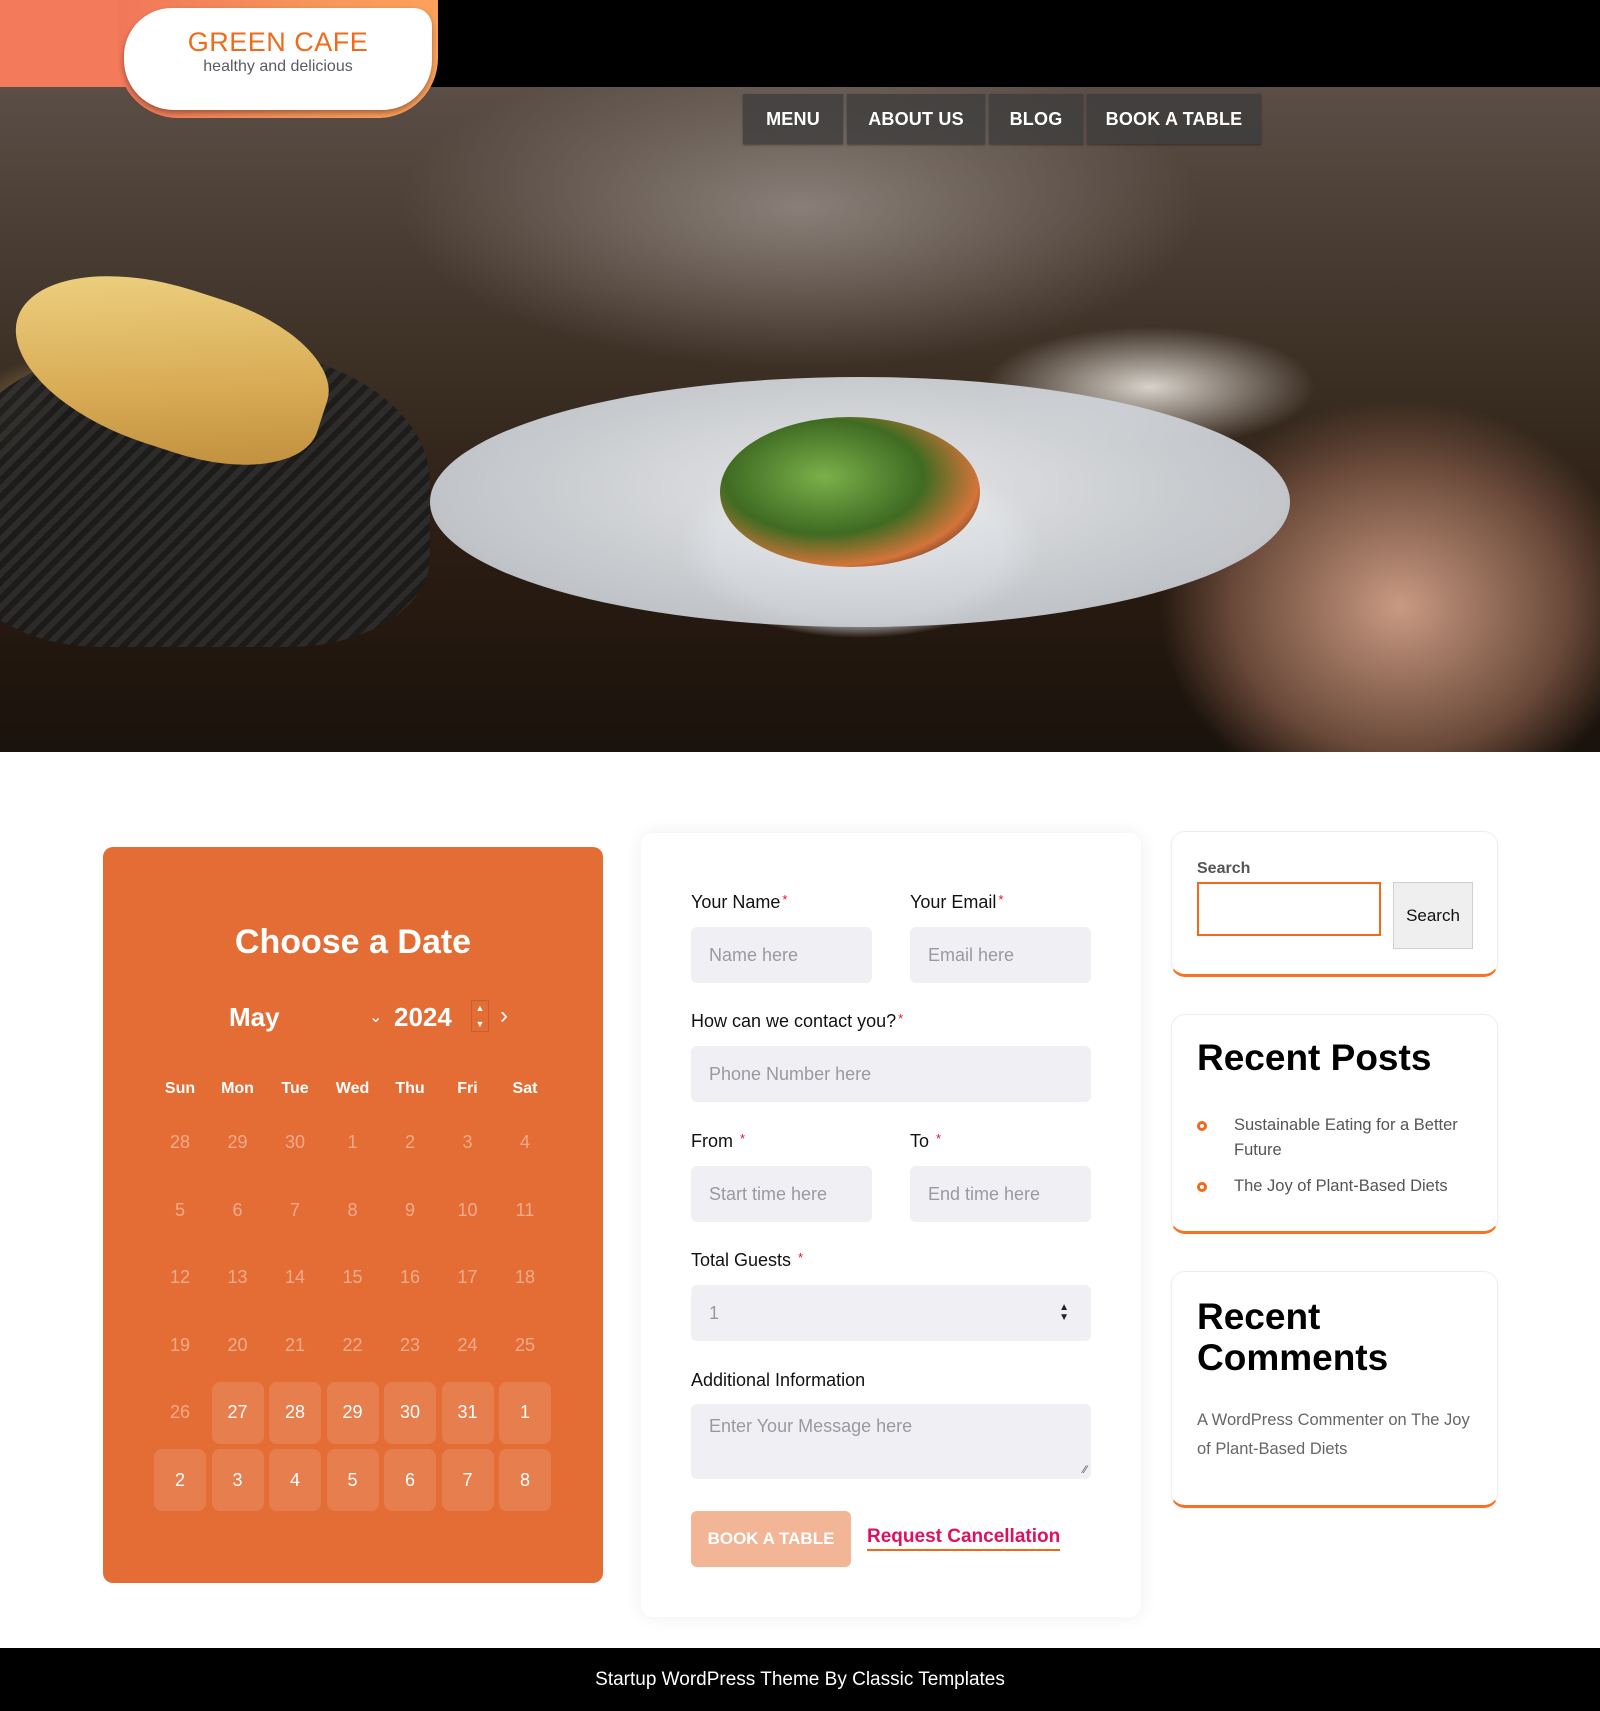  What do you see at coordinates (891, 1313) in the screenshot?
I see `guests-stepper: 1 ▲ ▼` at bounding box center [891, 1313].